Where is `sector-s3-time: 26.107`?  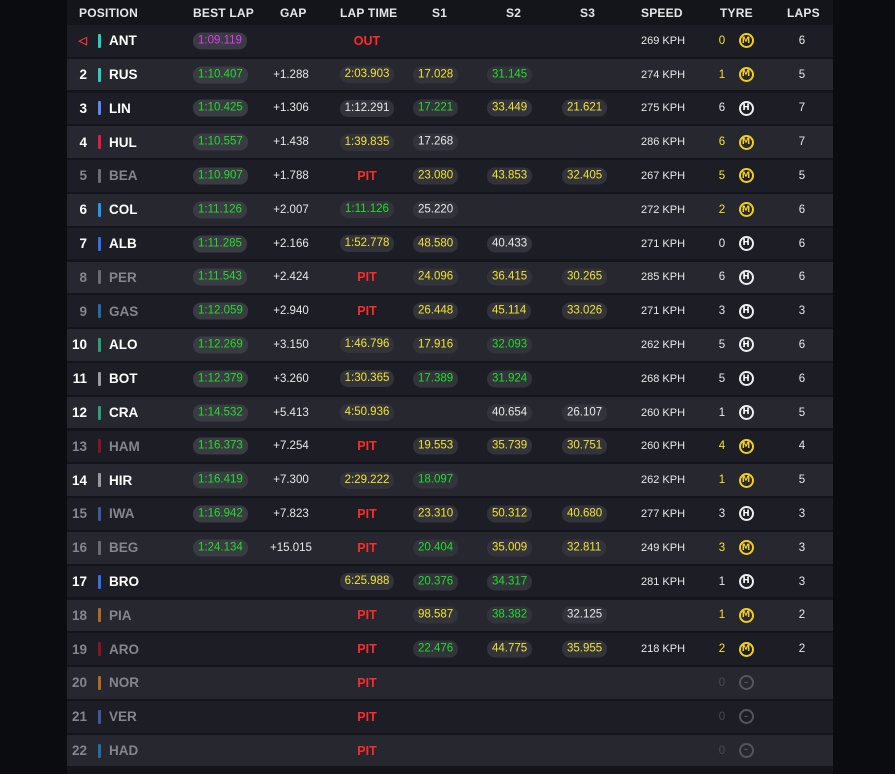 sector-s3-time: 26.107 is located at coordinates (585, 413).